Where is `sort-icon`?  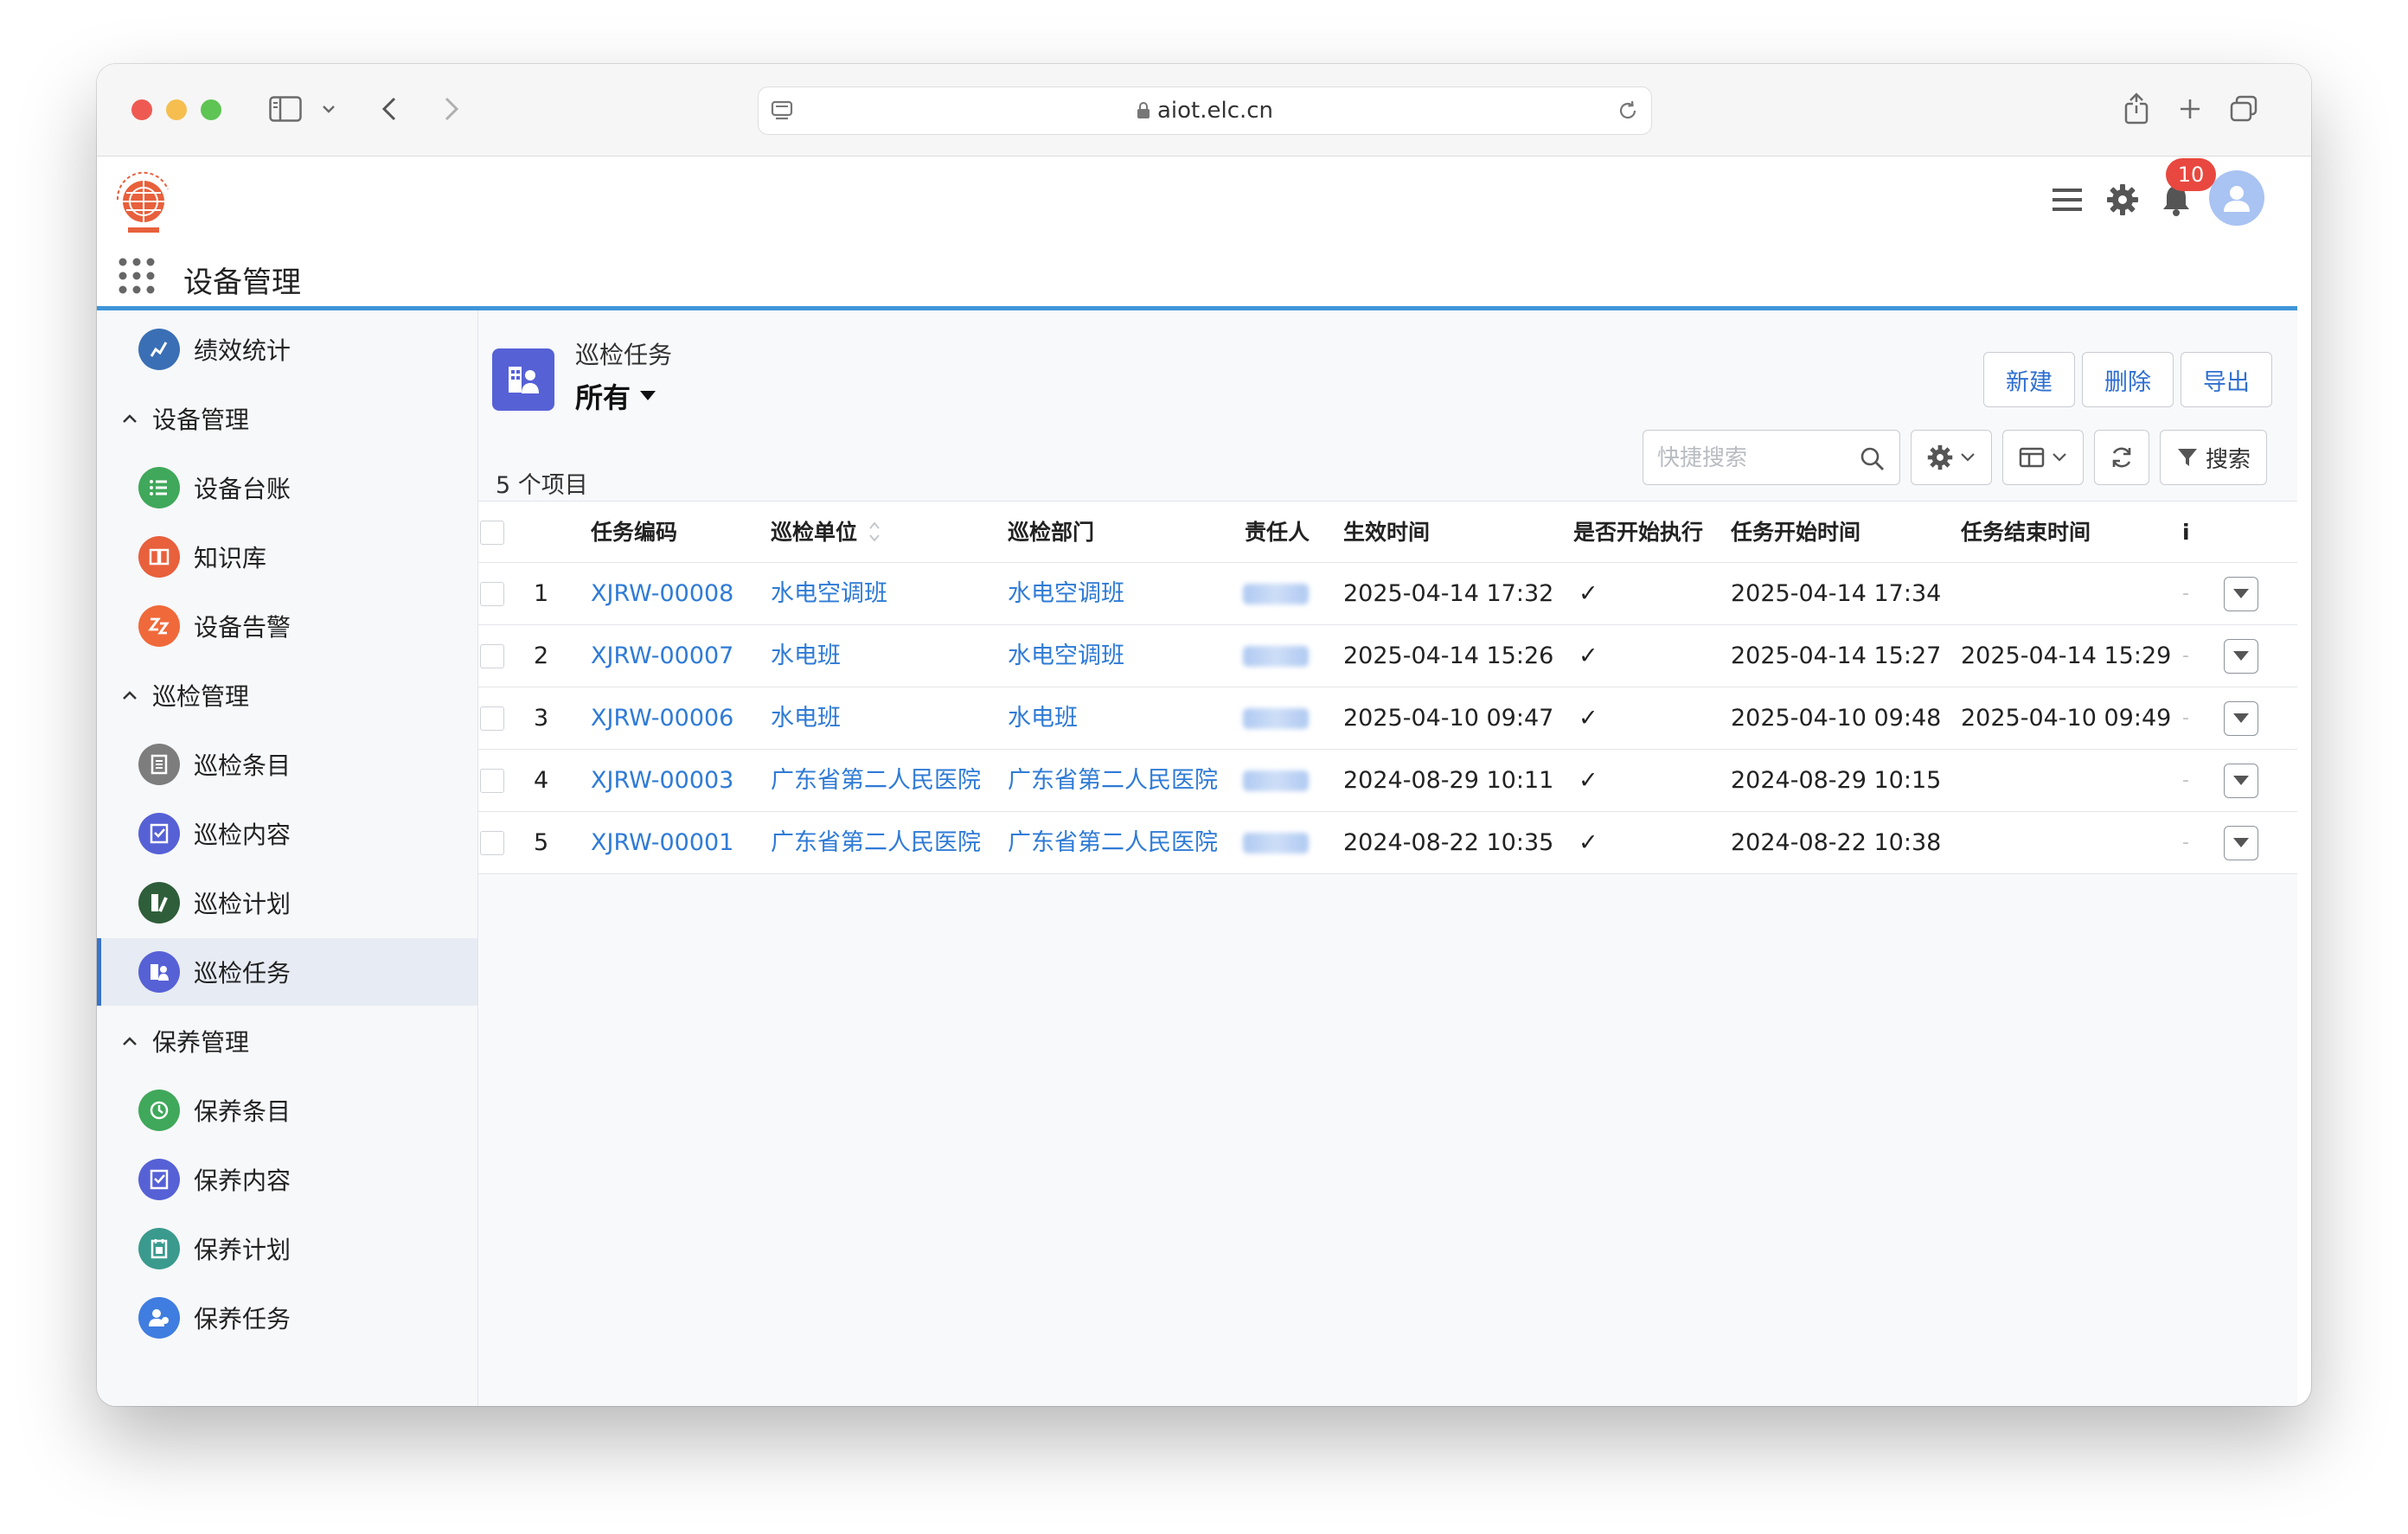 sort-icon is located at coordinates (874, 532).